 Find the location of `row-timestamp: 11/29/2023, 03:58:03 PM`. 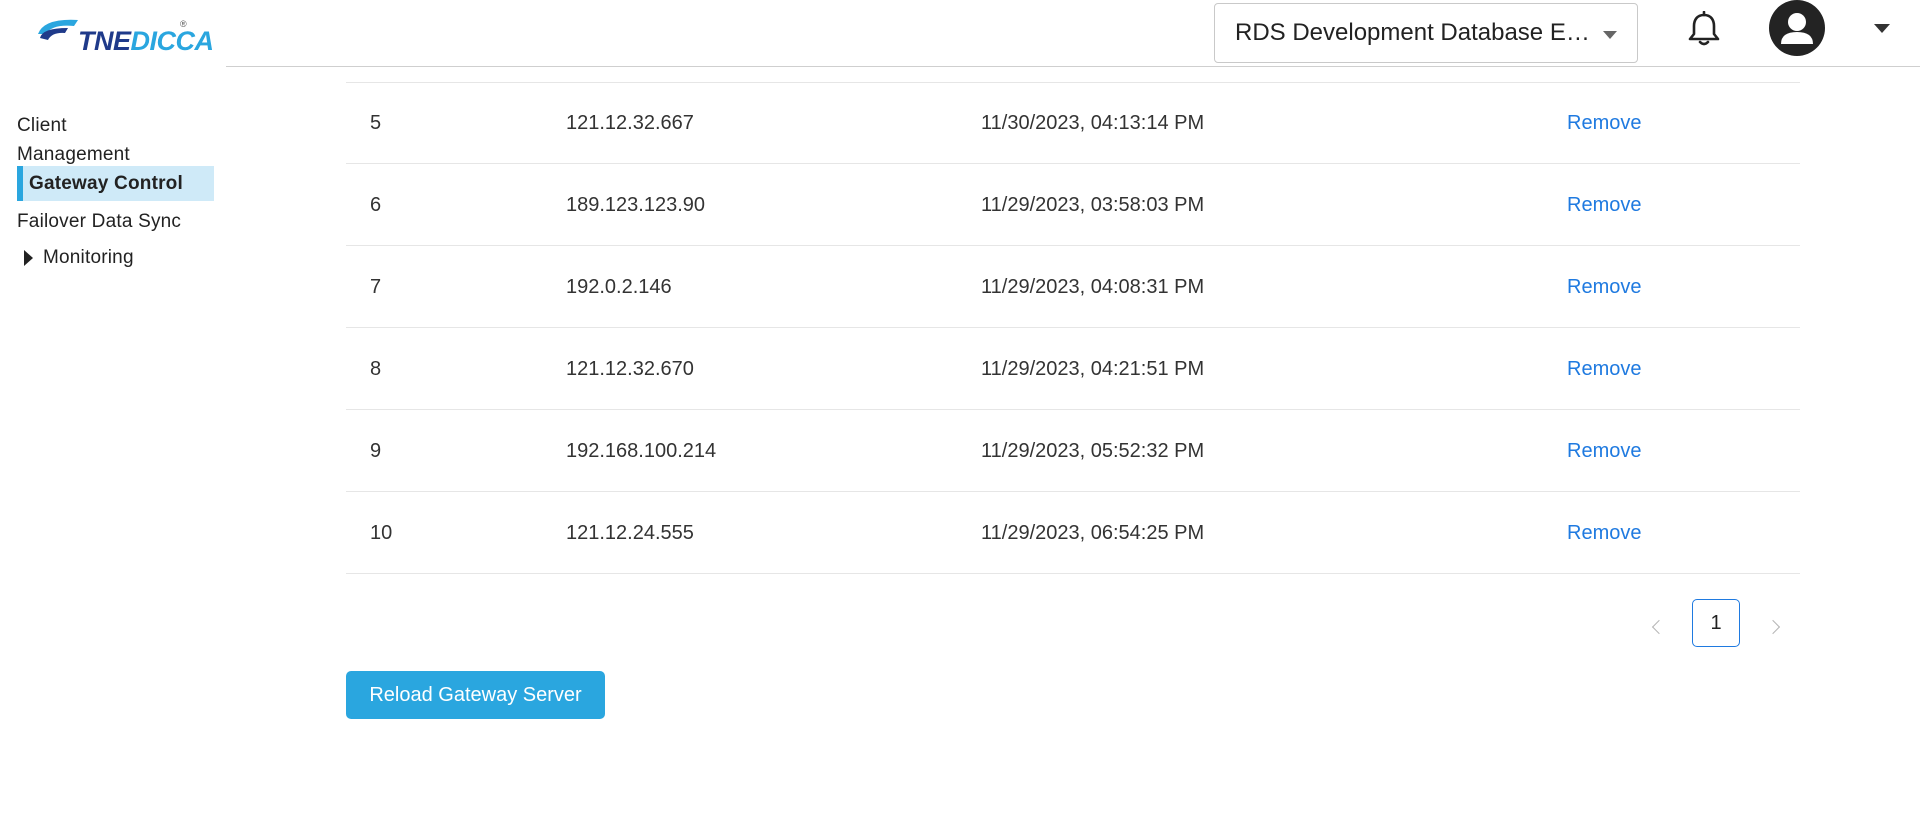

row-timestamp: 11/29/2023, 03:58:03 PM is located at coordinates (1093, 205).